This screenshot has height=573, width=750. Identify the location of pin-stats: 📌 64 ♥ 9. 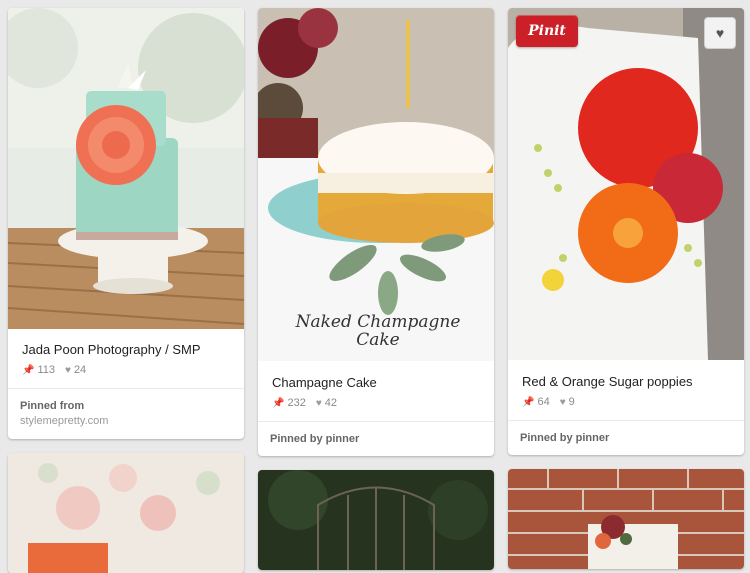
(553, 402).